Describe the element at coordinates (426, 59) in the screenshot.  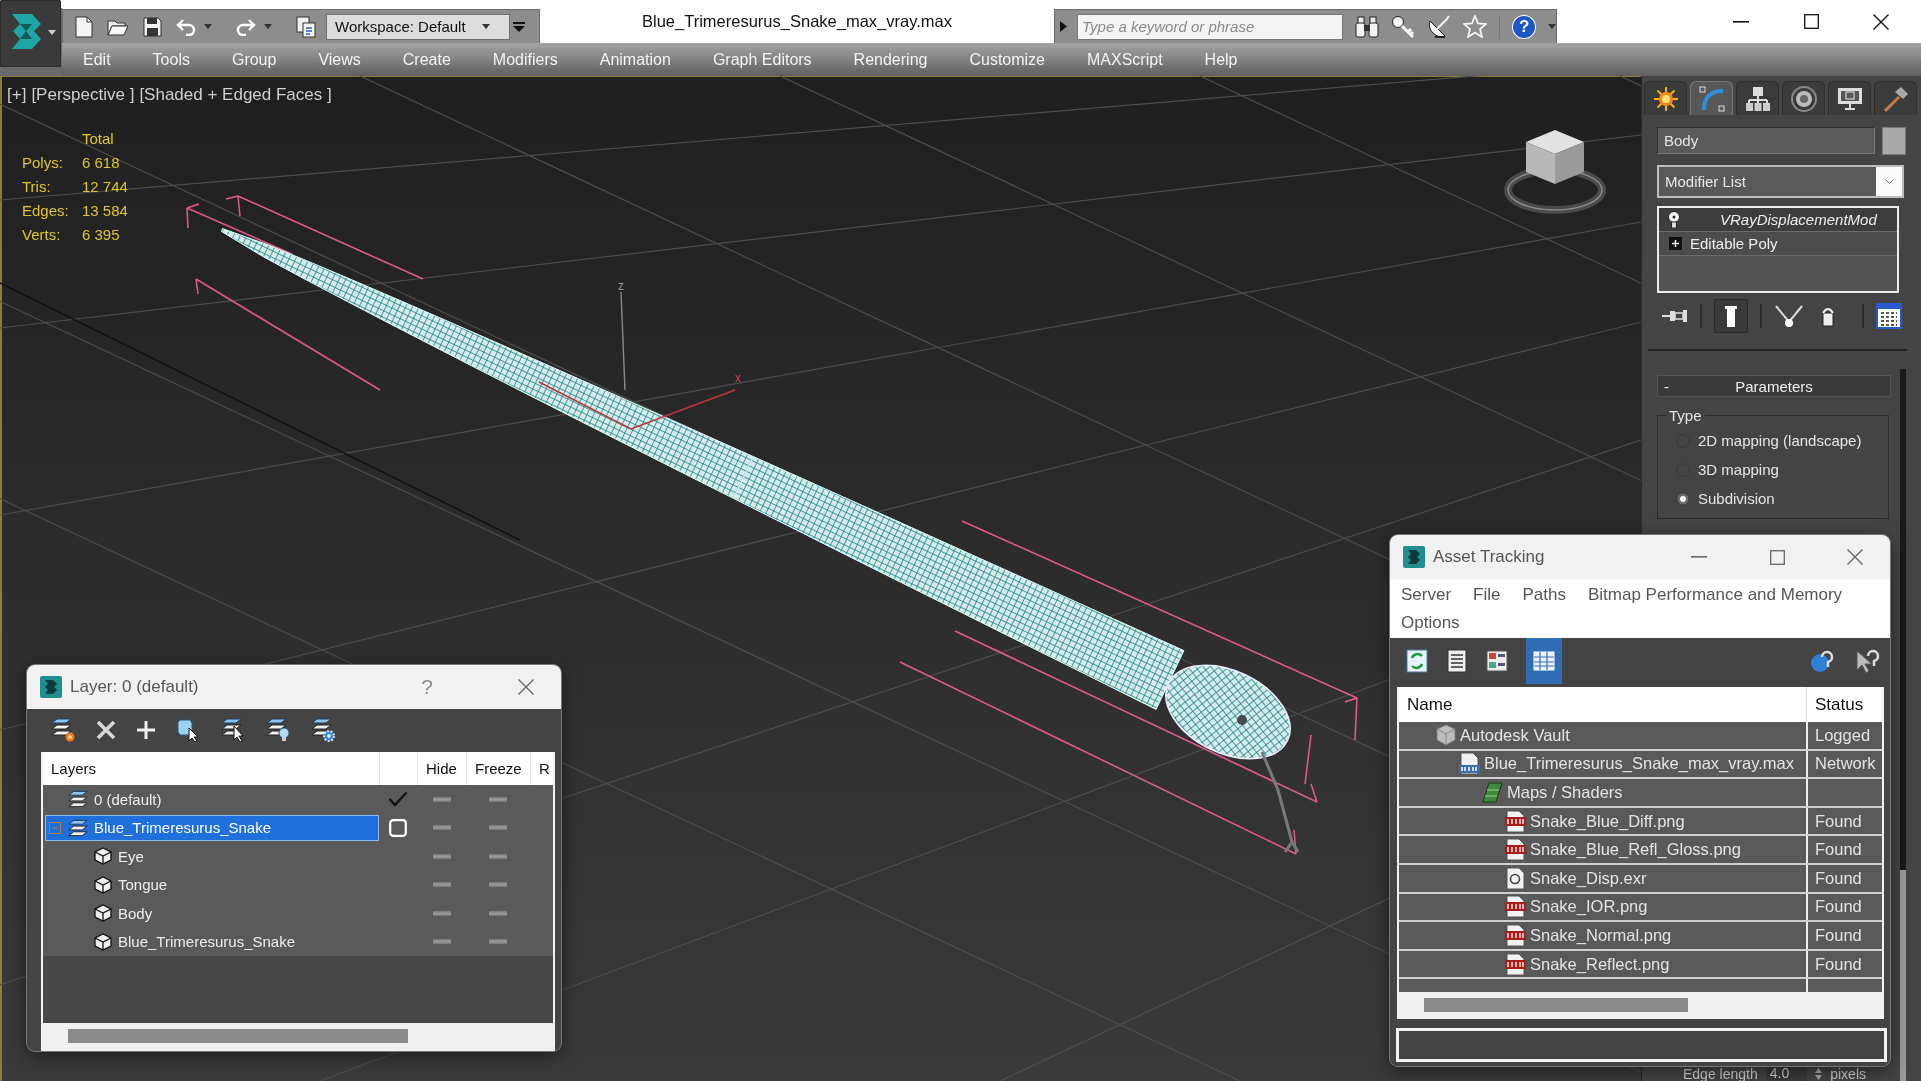
I see `menu-item: Create` at that location.